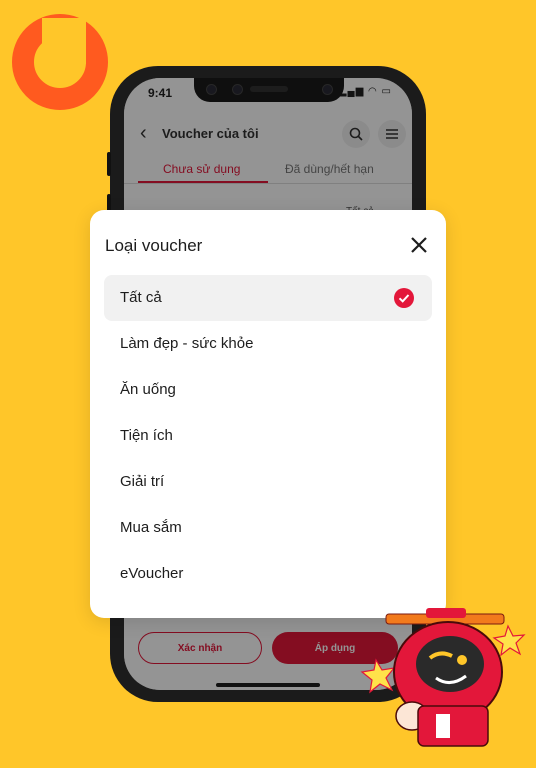 The width and height of the screenshot is (536, 768). I want to click on option-label: Tất cả, so click(141, 297).